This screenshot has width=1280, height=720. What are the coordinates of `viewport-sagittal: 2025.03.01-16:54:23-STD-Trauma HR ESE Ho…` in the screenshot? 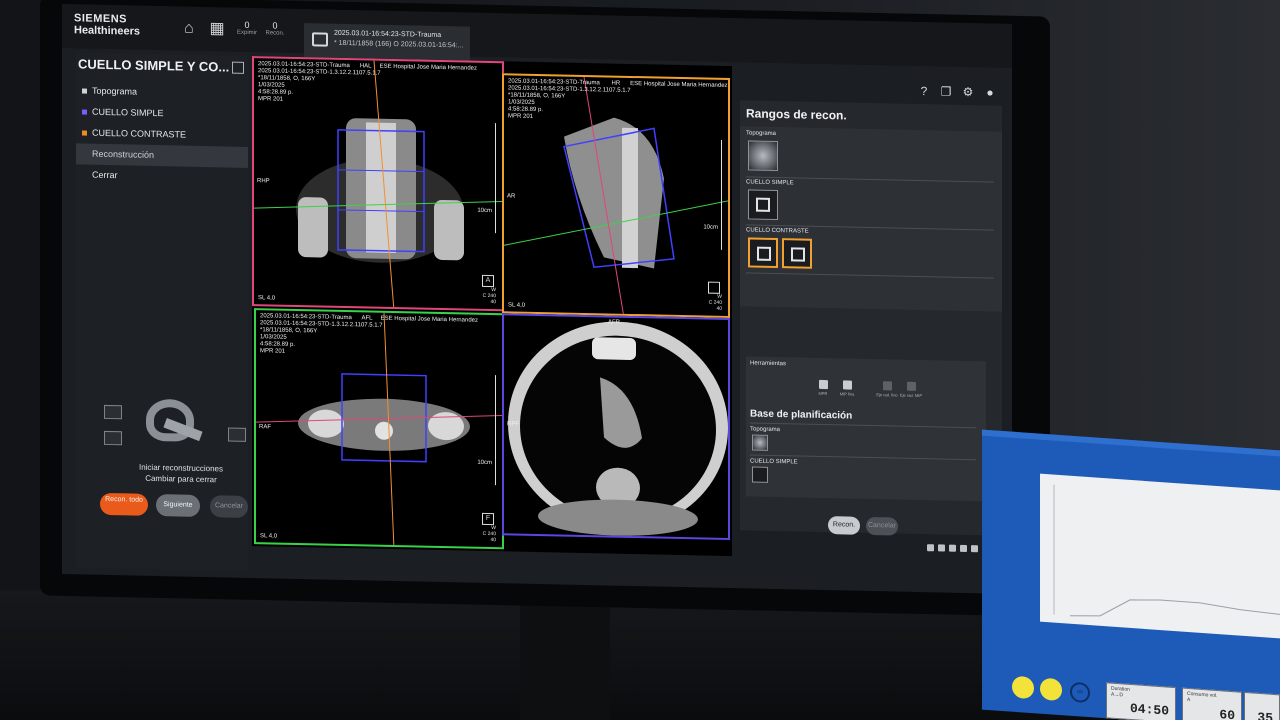 It's located at (616, 196).